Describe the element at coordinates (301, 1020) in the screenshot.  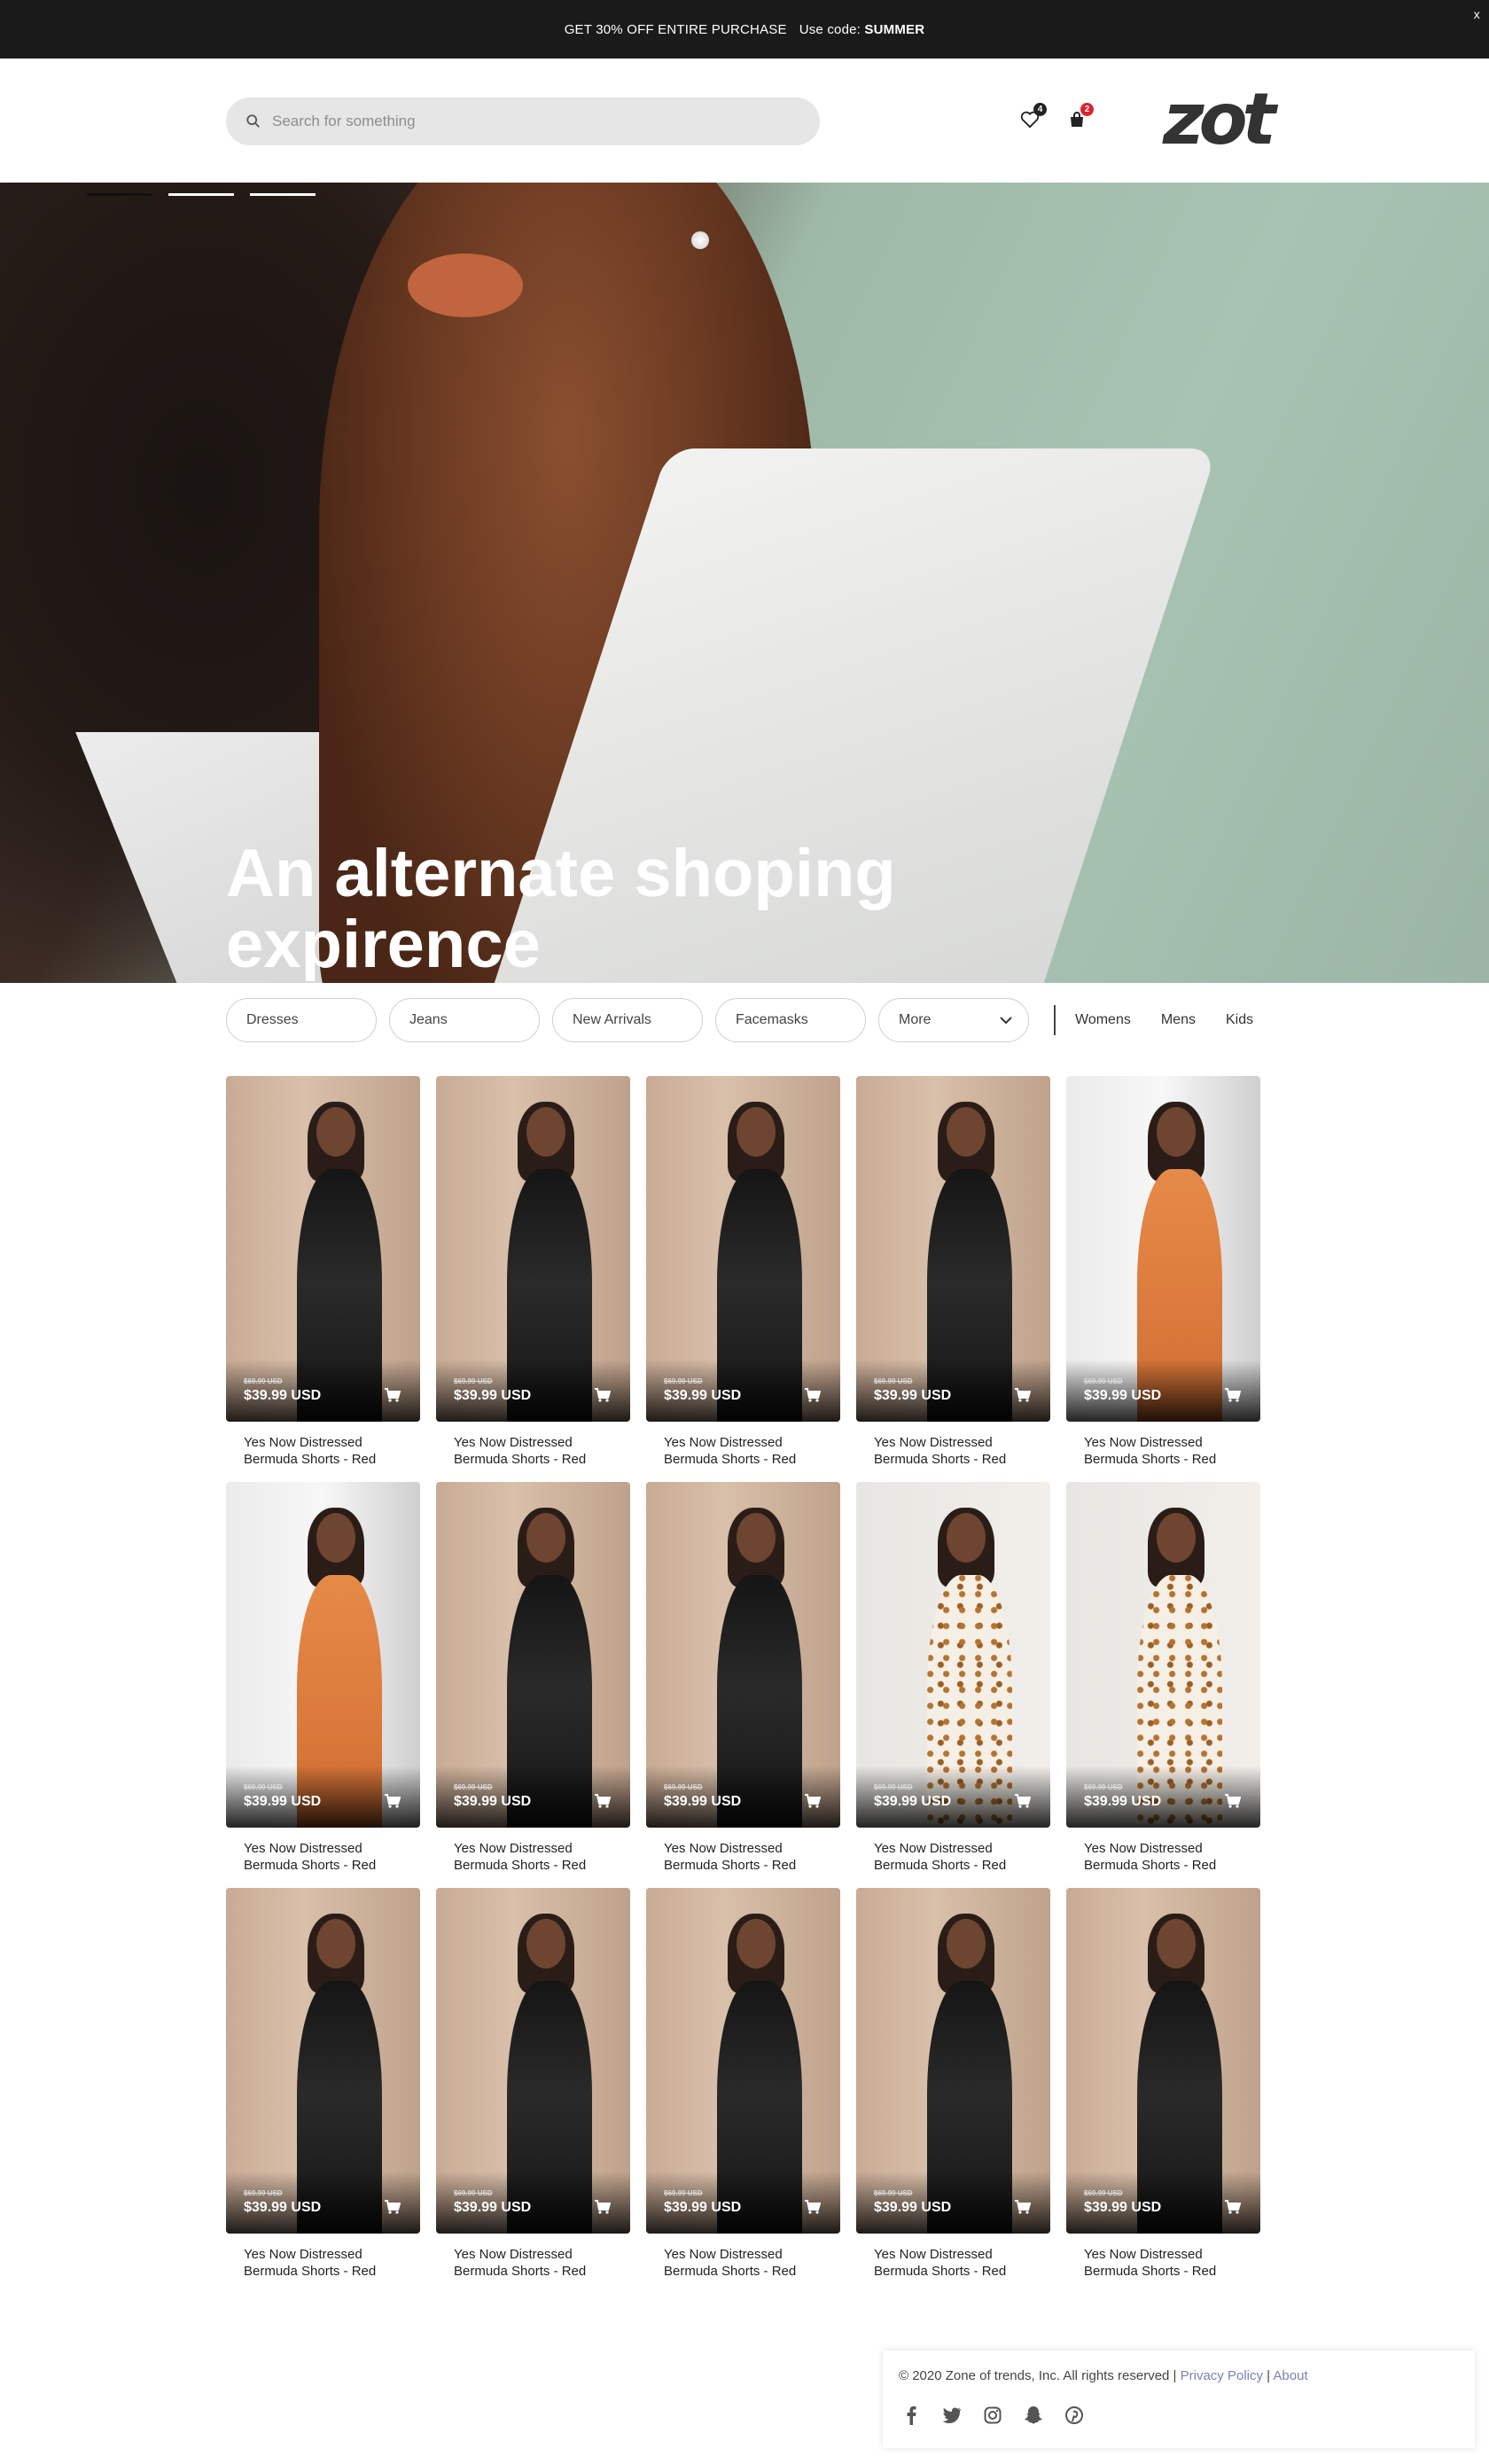
I see `filter-dresses: Dresses` at that location.